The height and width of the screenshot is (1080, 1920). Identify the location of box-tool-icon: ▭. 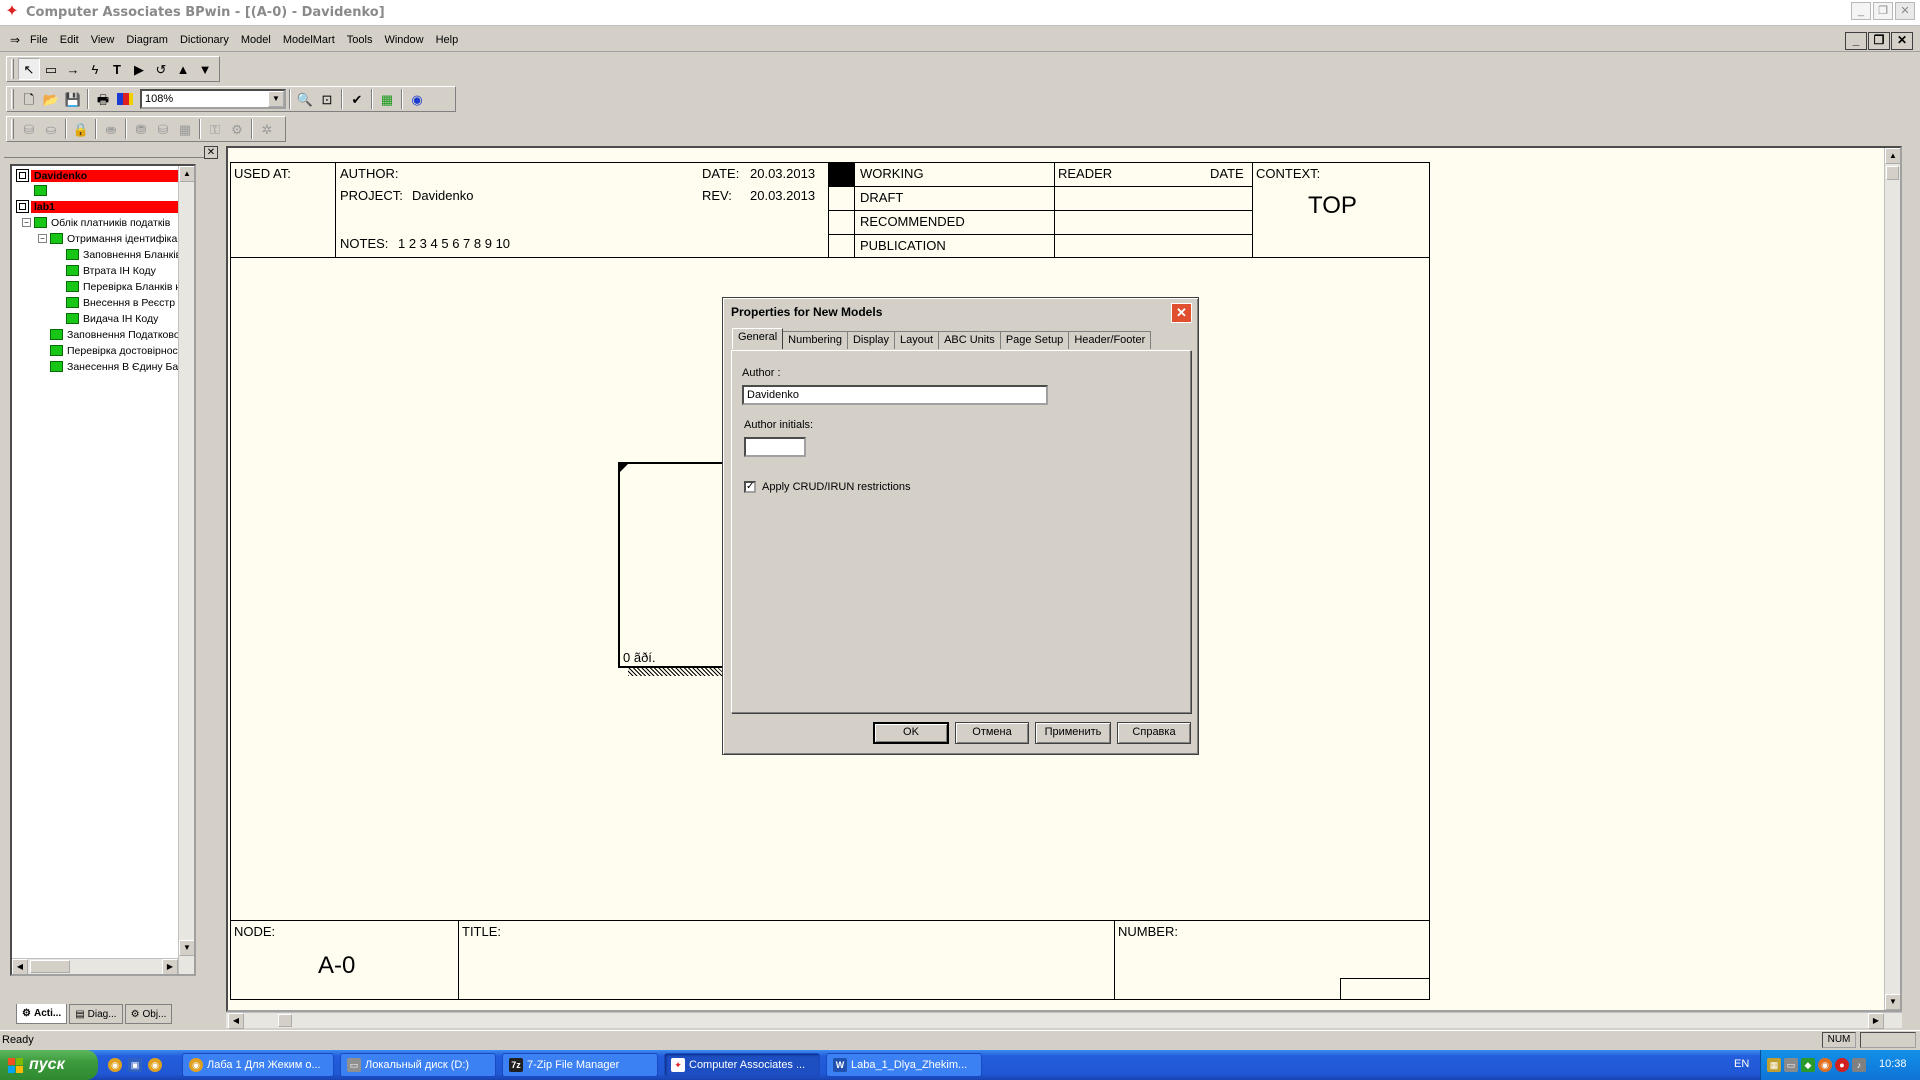
(51, 69).